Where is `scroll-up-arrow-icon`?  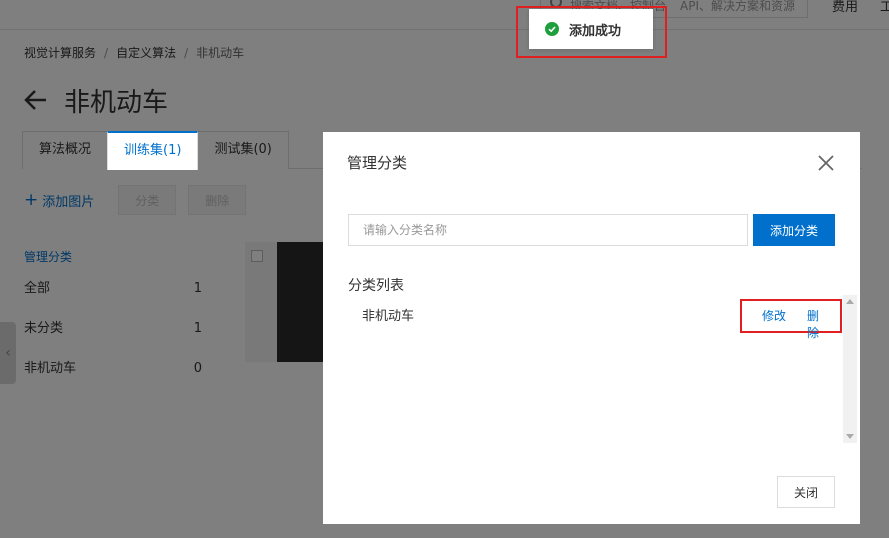 scroll-up-arrow-icon is located at coordinates (850, 301).